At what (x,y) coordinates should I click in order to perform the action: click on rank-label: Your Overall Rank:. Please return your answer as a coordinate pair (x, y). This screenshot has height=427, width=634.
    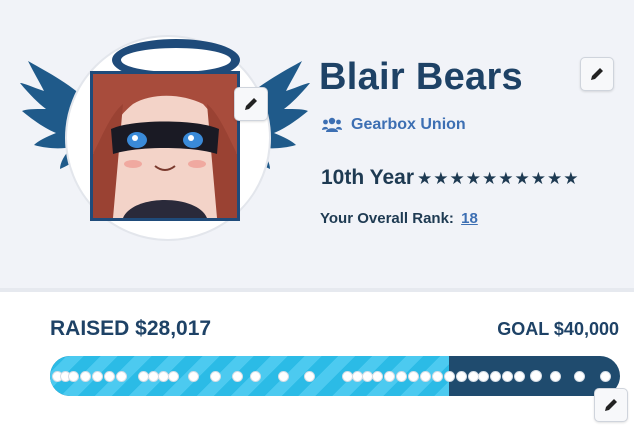
    Looking at the image, I should click on (387, 218).